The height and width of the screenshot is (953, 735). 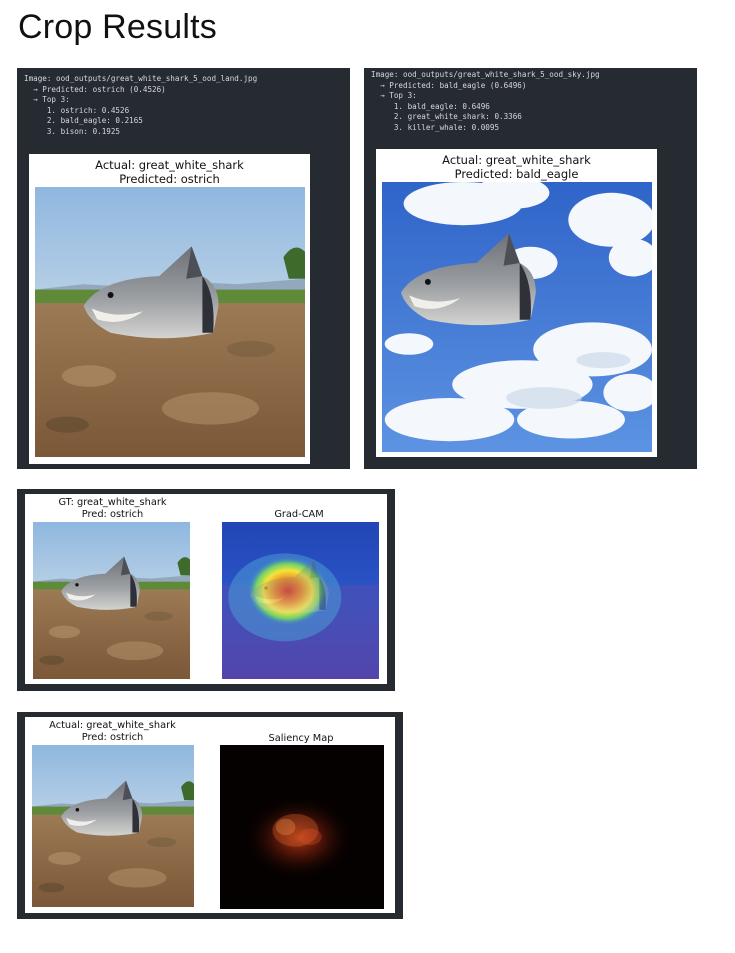 I want to click on saliency-title: Saliency Map, so click(x=301, y=738).